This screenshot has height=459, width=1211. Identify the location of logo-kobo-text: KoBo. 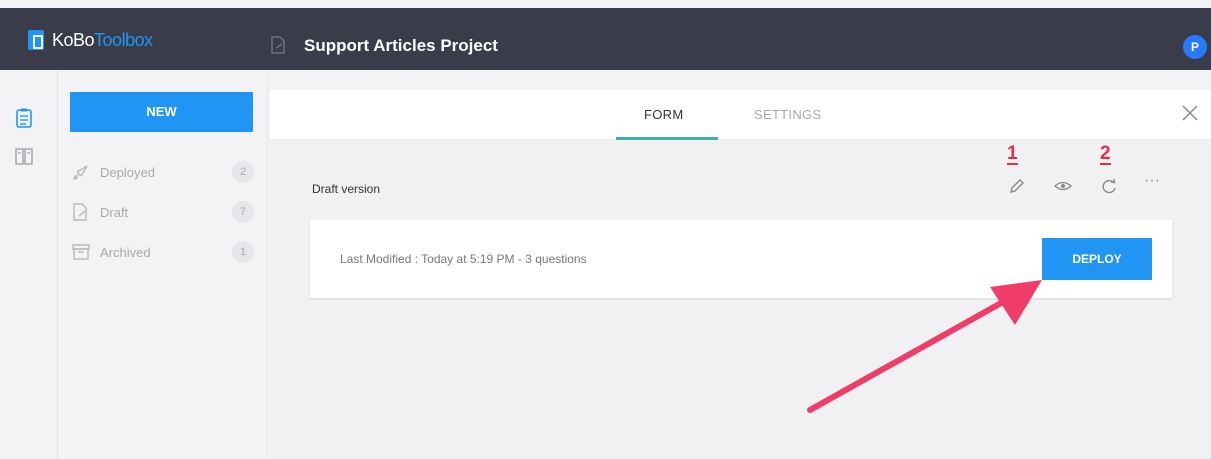
(73, 39).